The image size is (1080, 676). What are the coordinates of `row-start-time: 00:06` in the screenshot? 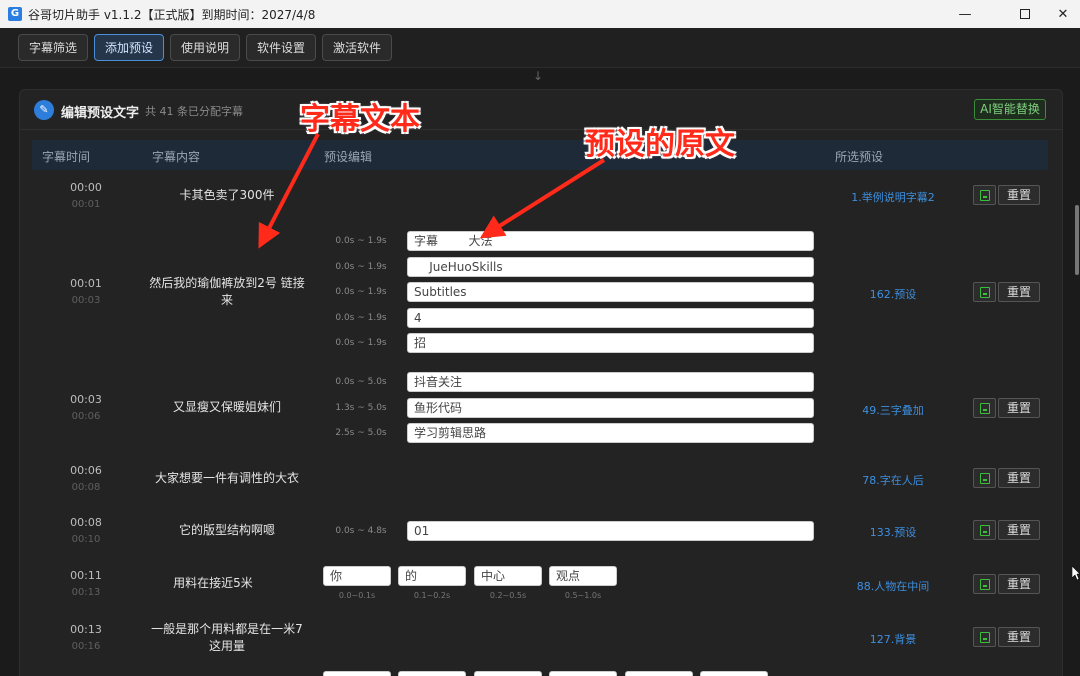 It's located at (86, 470).